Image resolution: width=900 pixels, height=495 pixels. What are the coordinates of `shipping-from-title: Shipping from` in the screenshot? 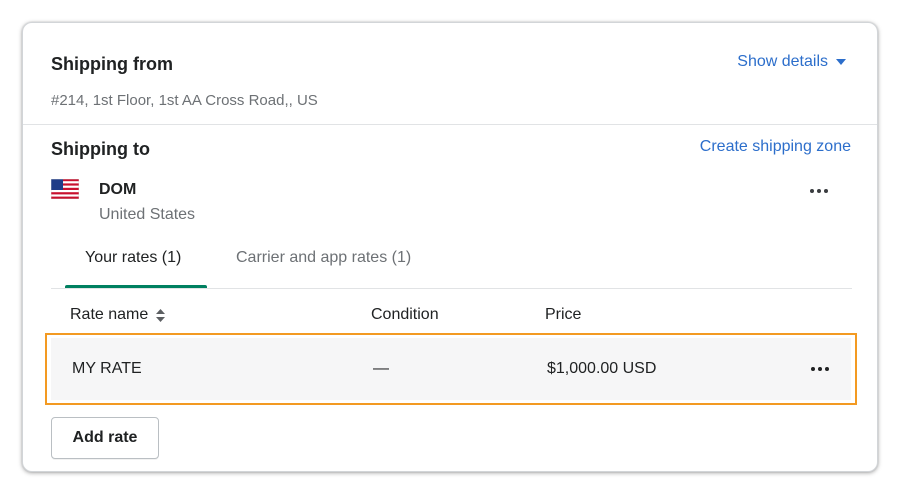 It's located at (112, 64).